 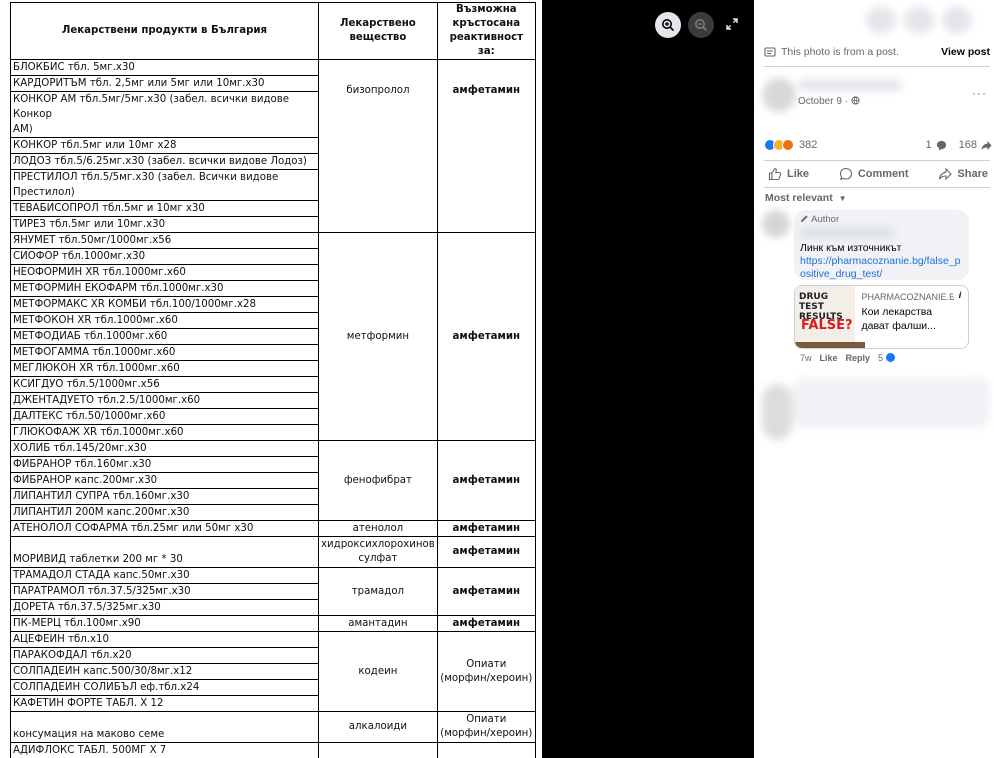 I want to click on product-cell: МЕТФОГАММА тбл.1000мг.x60, so click(x=164, y=352).